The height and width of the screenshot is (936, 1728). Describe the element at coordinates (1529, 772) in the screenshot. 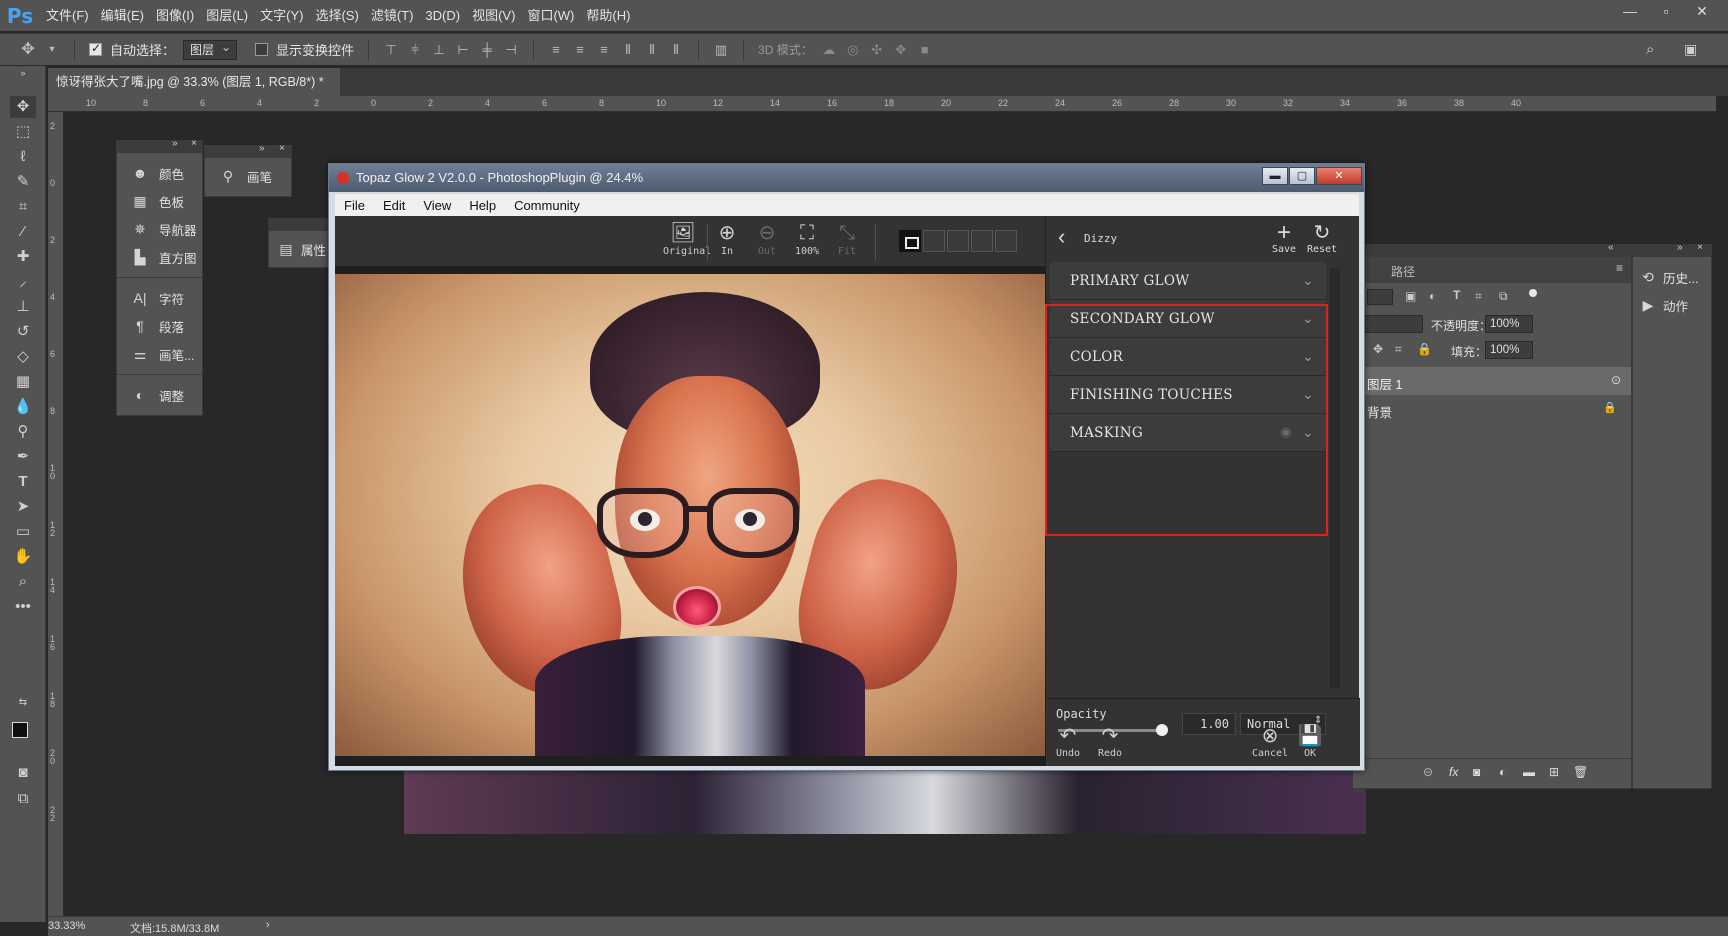

I see `new-group-icon: ▬` at that location.